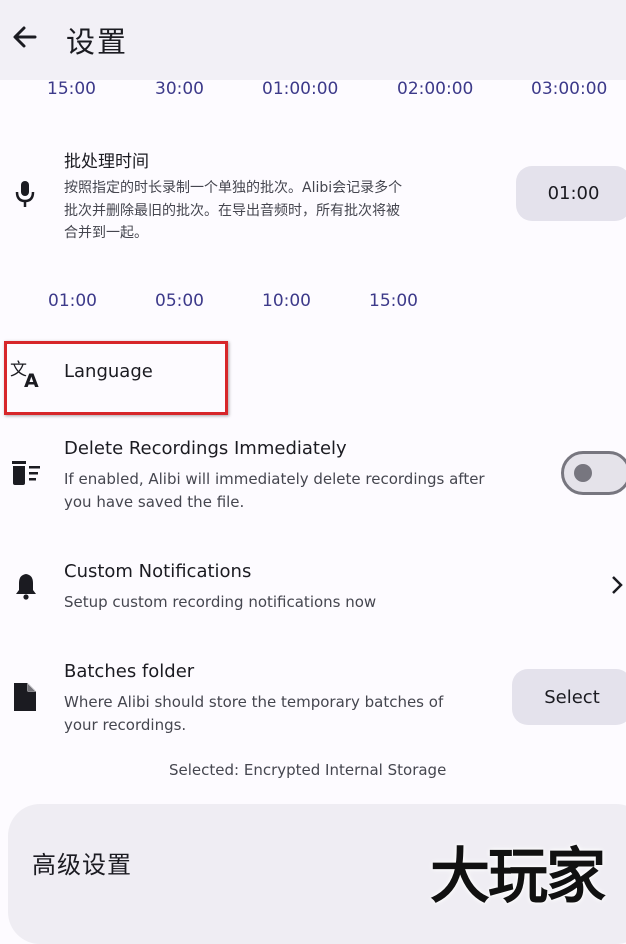  I want to click on bell-icon, so click(26, 586).